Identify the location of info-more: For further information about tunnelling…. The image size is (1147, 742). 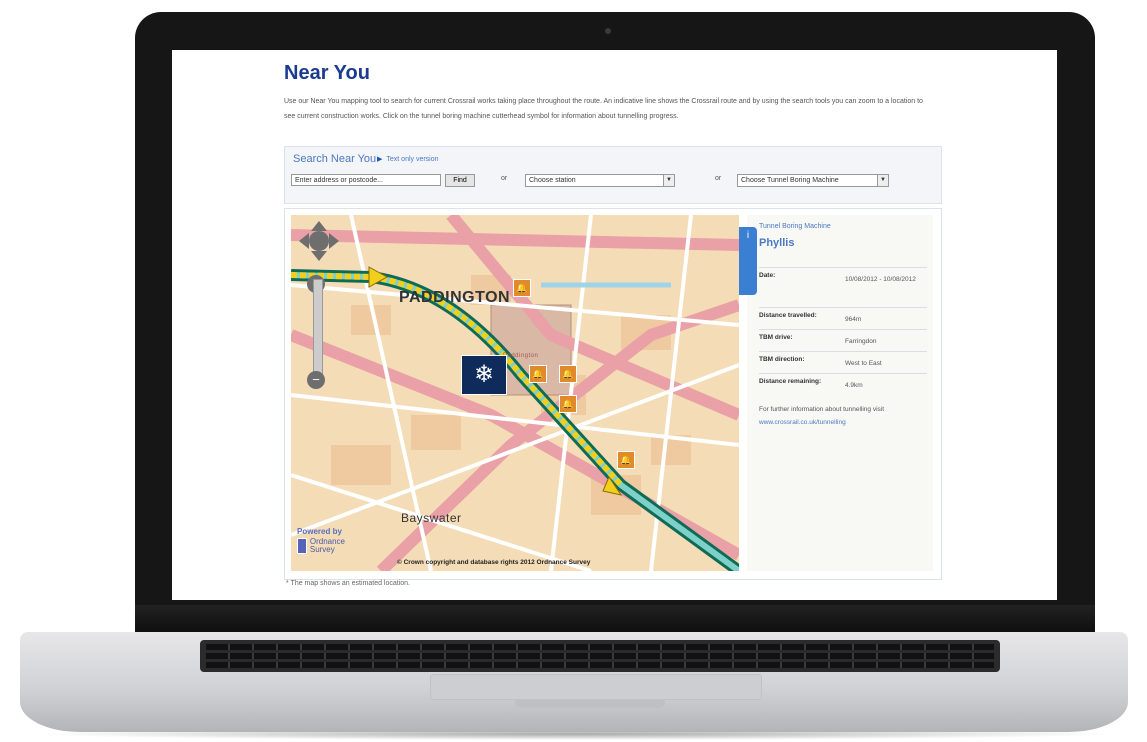
(843, 416).